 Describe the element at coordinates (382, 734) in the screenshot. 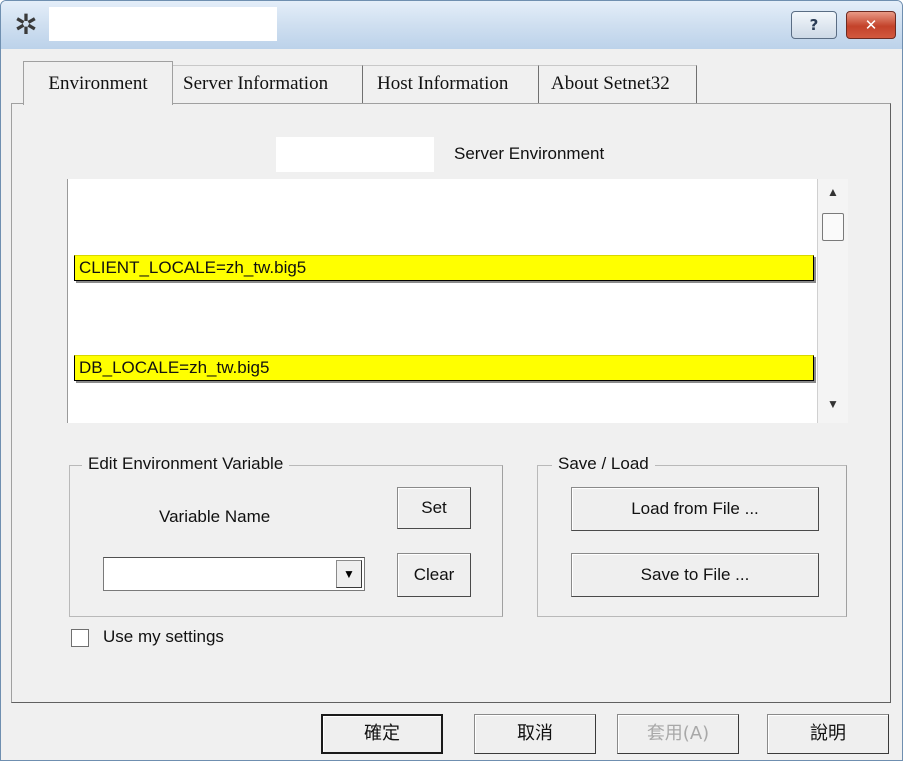

I see `ok-button: 確定` at that location.